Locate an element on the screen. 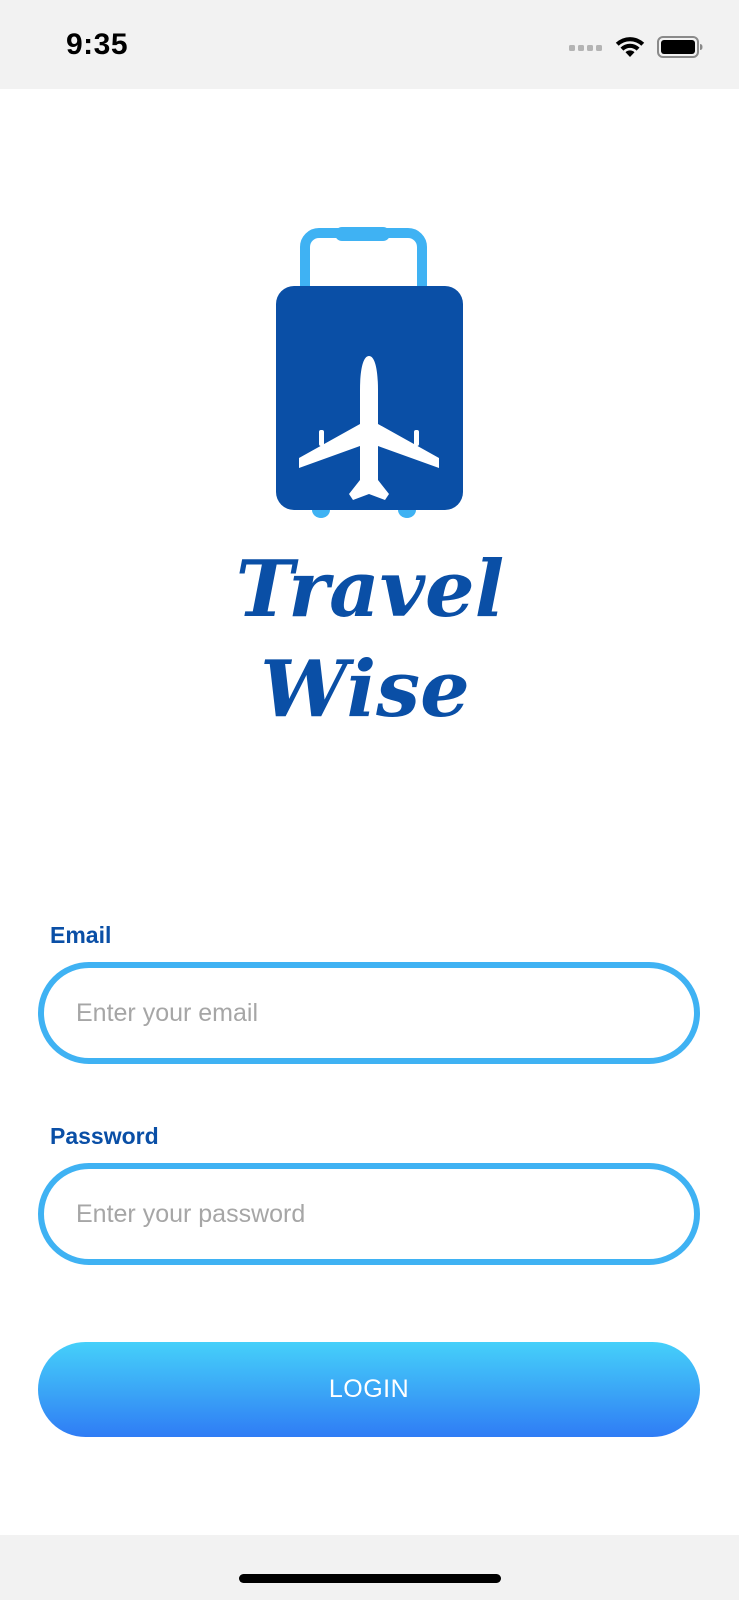  wifi-icon is located at coordinates (630, 47).